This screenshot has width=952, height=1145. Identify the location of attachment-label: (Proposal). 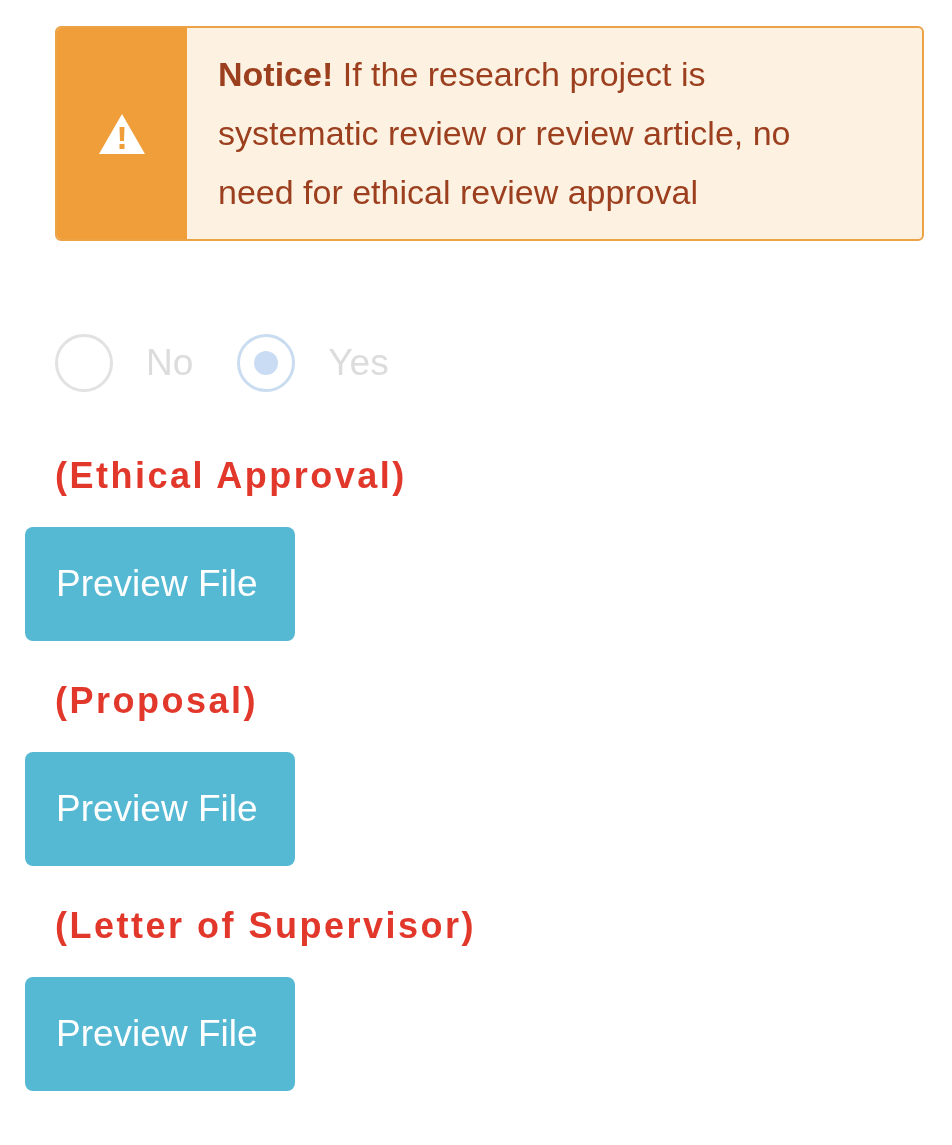
(156, 701).